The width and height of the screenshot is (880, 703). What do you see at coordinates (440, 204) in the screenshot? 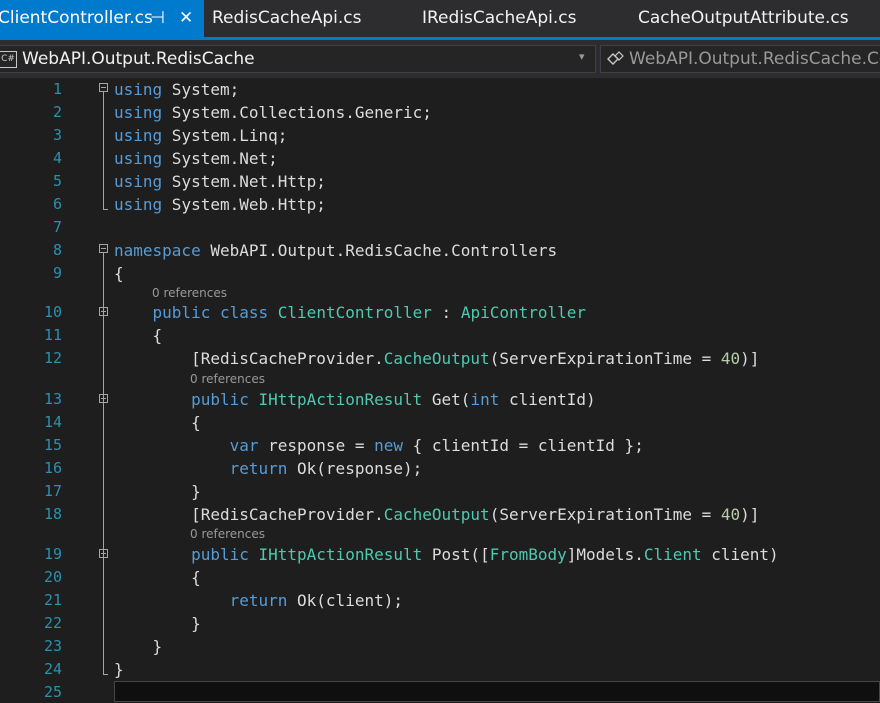
I see `code-line: 6 using System.Web.Http;` at bounding box center [440, 204].